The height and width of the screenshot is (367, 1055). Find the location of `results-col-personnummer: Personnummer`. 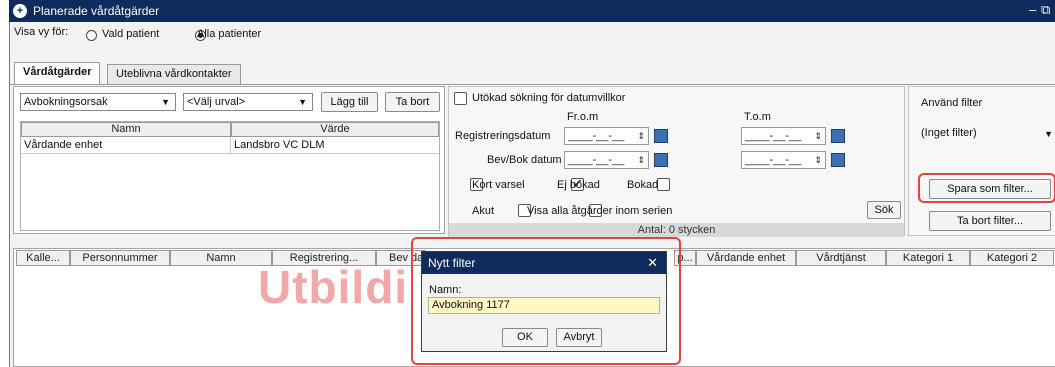

results-col-personnummer: Personnummer is located at coordinates (120, 258).